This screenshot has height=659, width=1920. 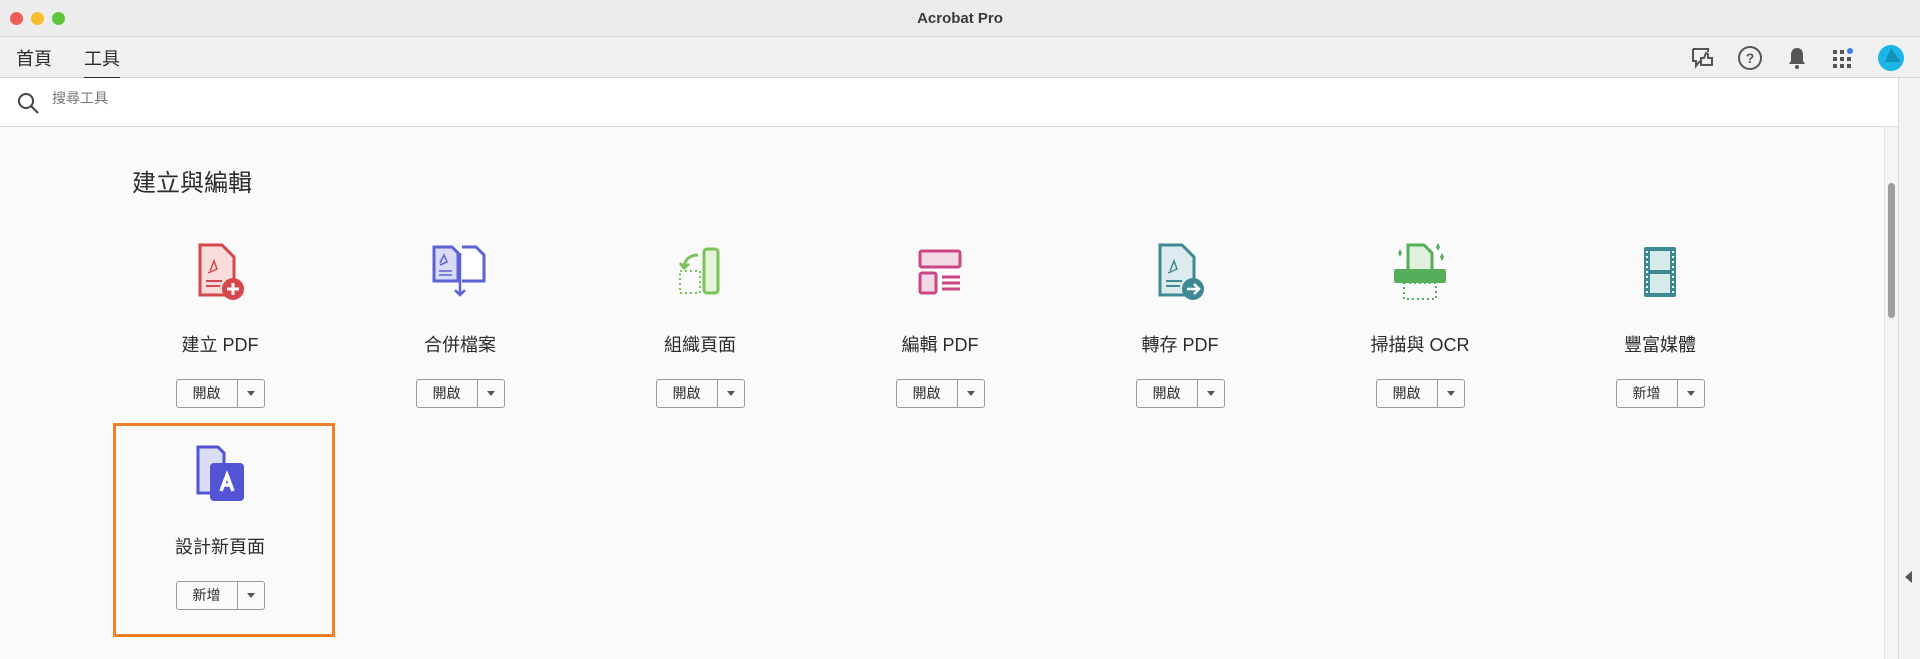 I want to click on highlight-box, so click(x=224, y=530).